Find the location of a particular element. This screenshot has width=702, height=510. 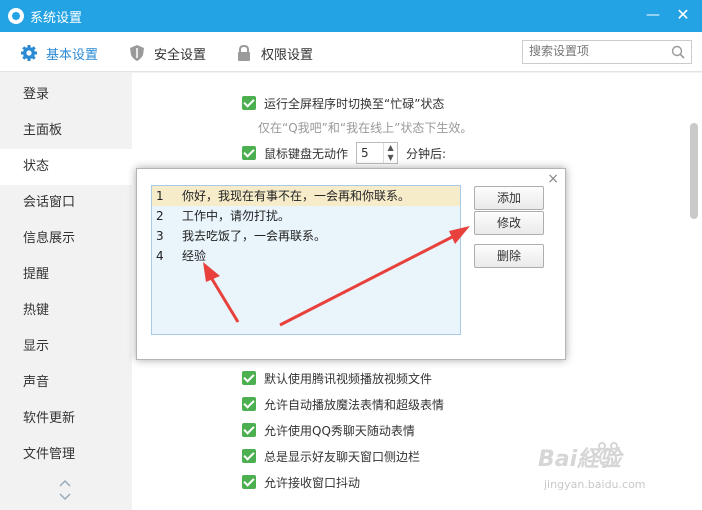

sidebar-item-reminder: 提醒 is located at coordinates (66, 275).